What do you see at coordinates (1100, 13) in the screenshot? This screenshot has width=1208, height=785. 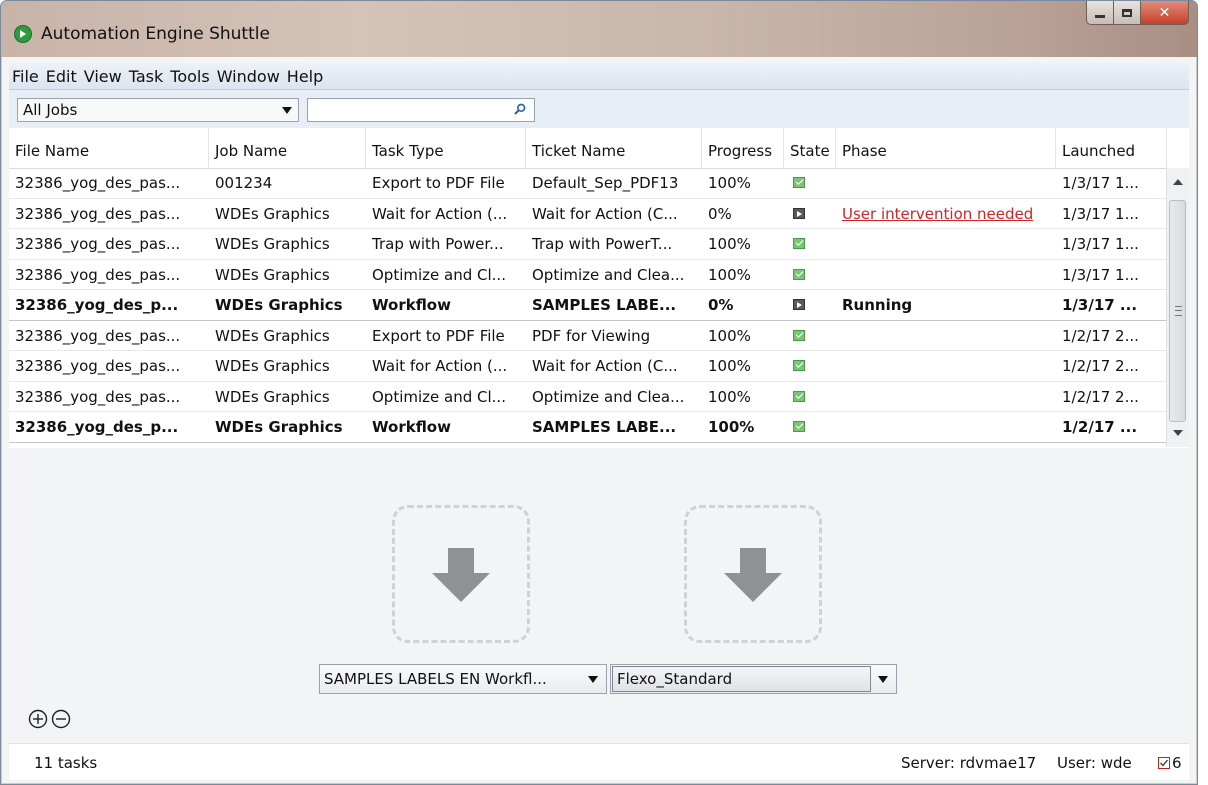 I see `minimize-button` at bounding box center [1100, 13].